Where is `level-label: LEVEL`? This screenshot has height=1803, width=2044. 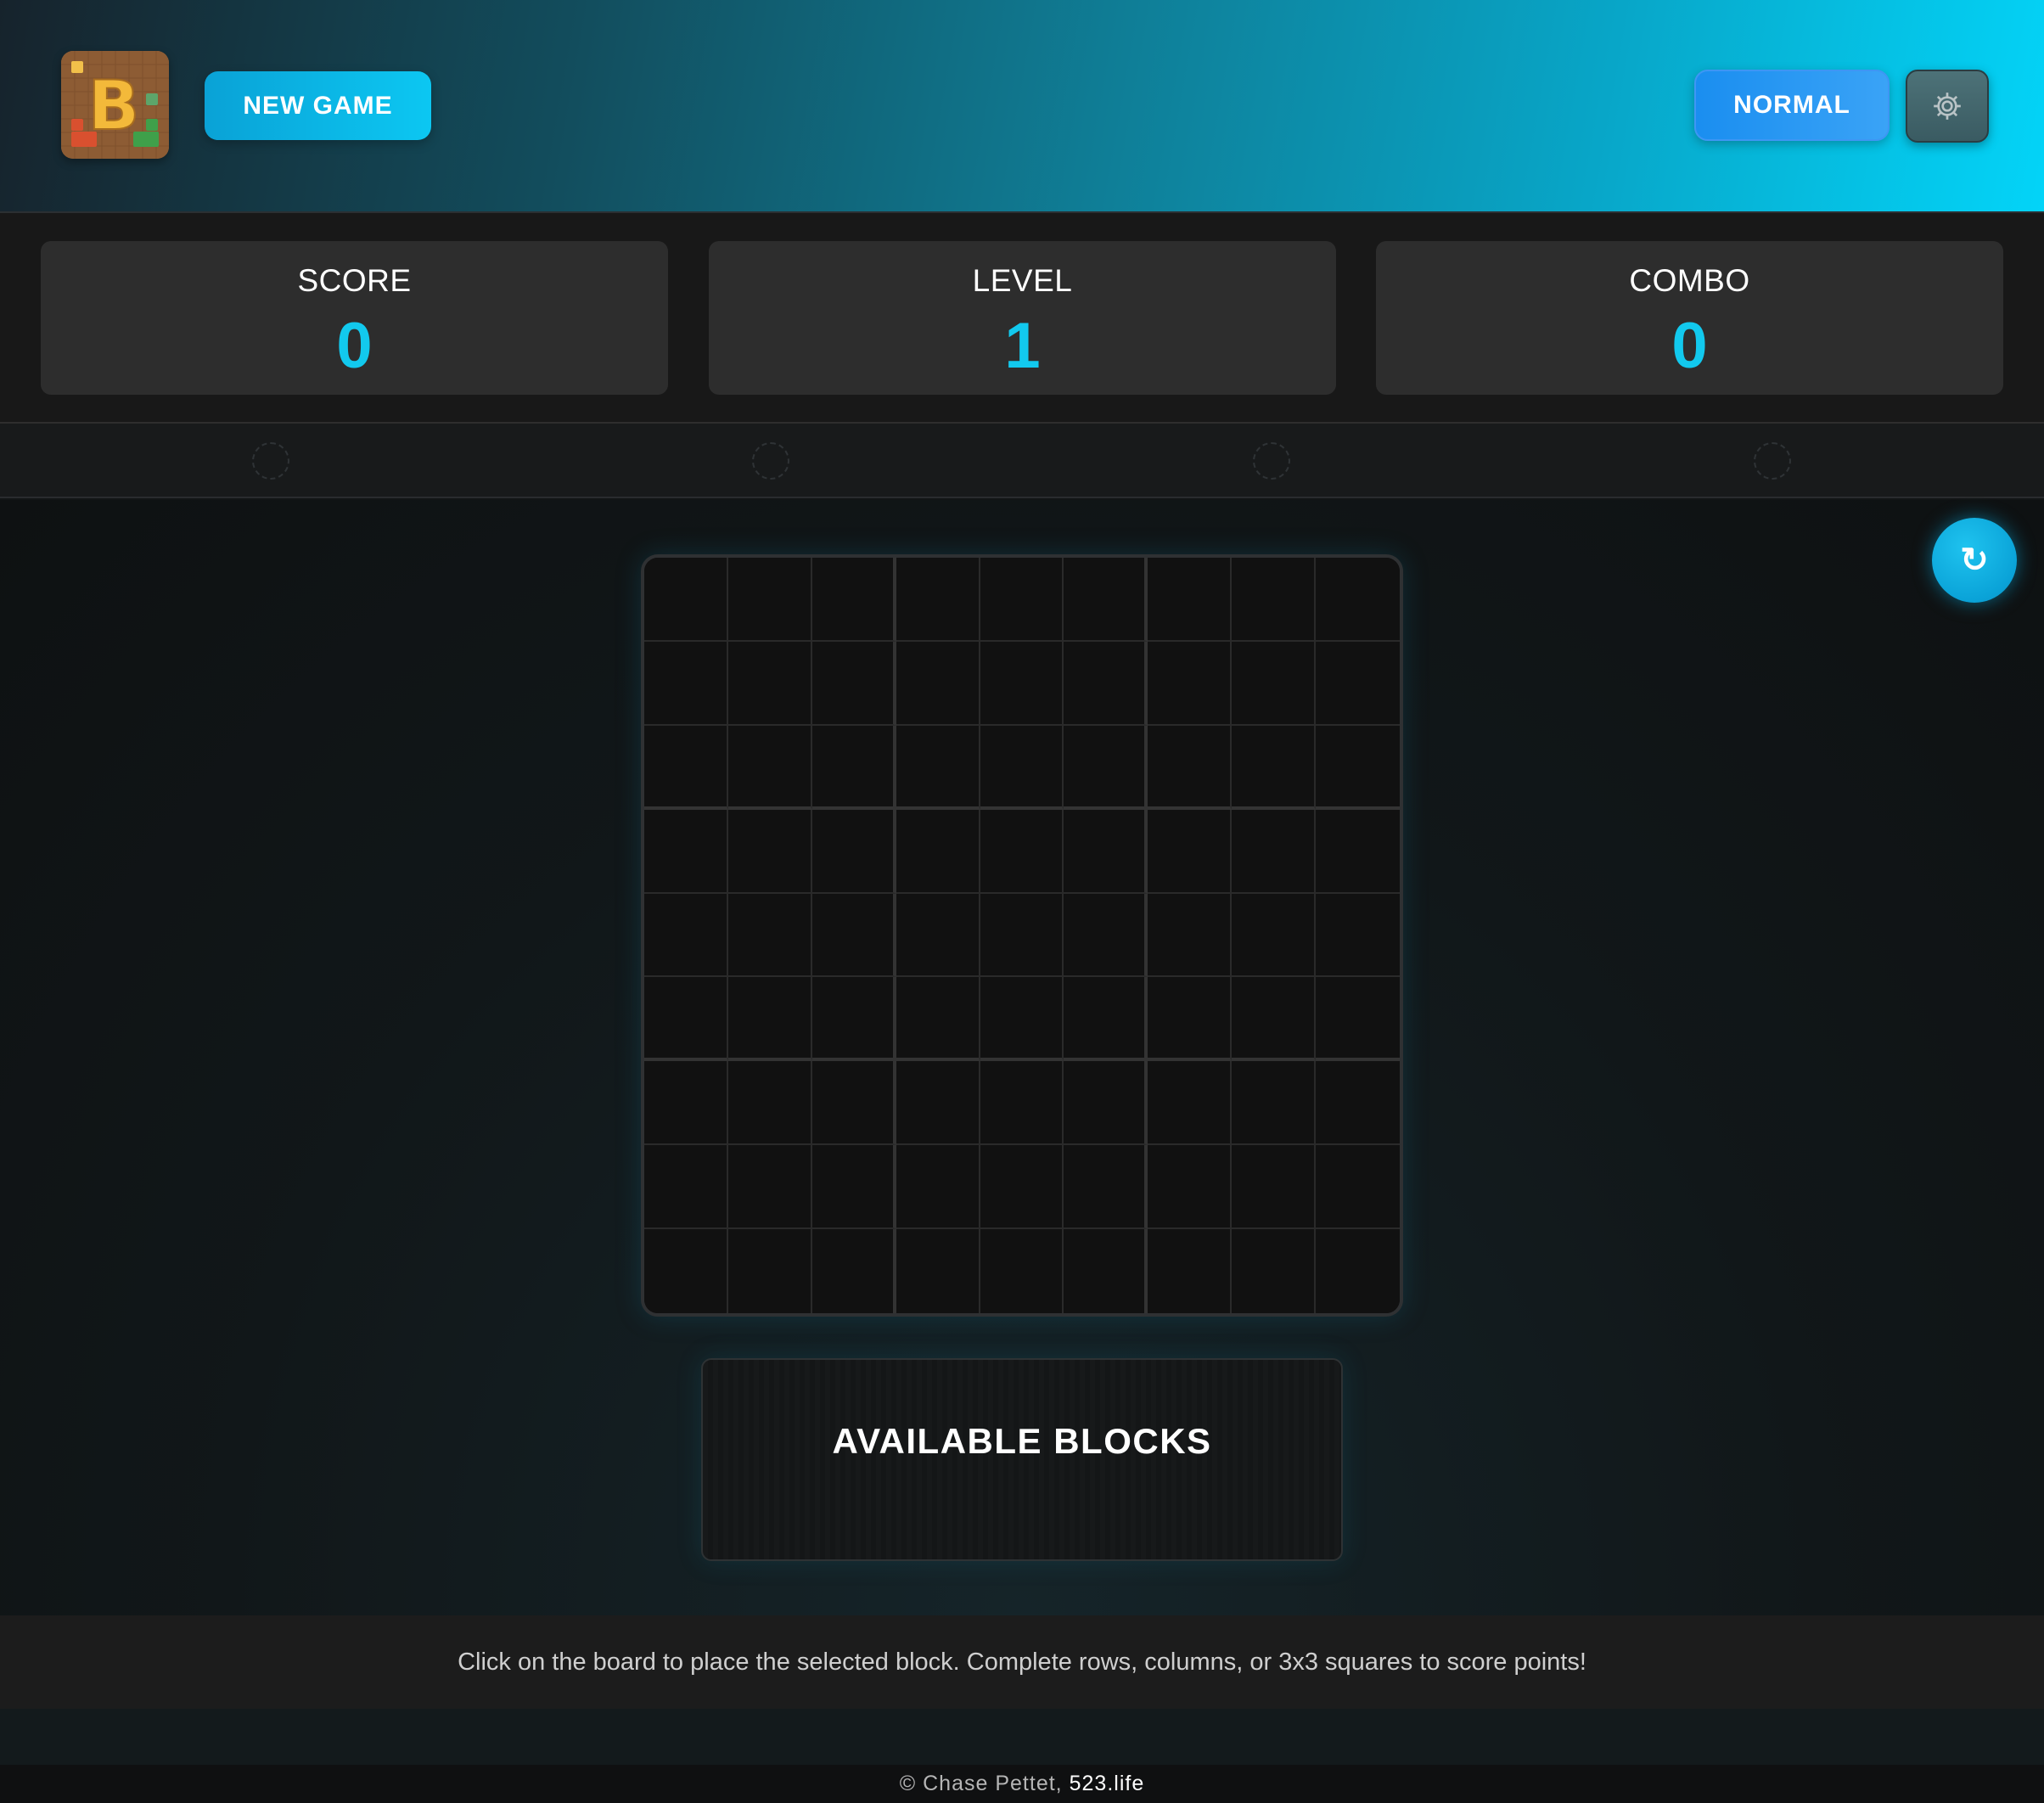
level-label: LEVEL is located at coordinates (1022, 280).